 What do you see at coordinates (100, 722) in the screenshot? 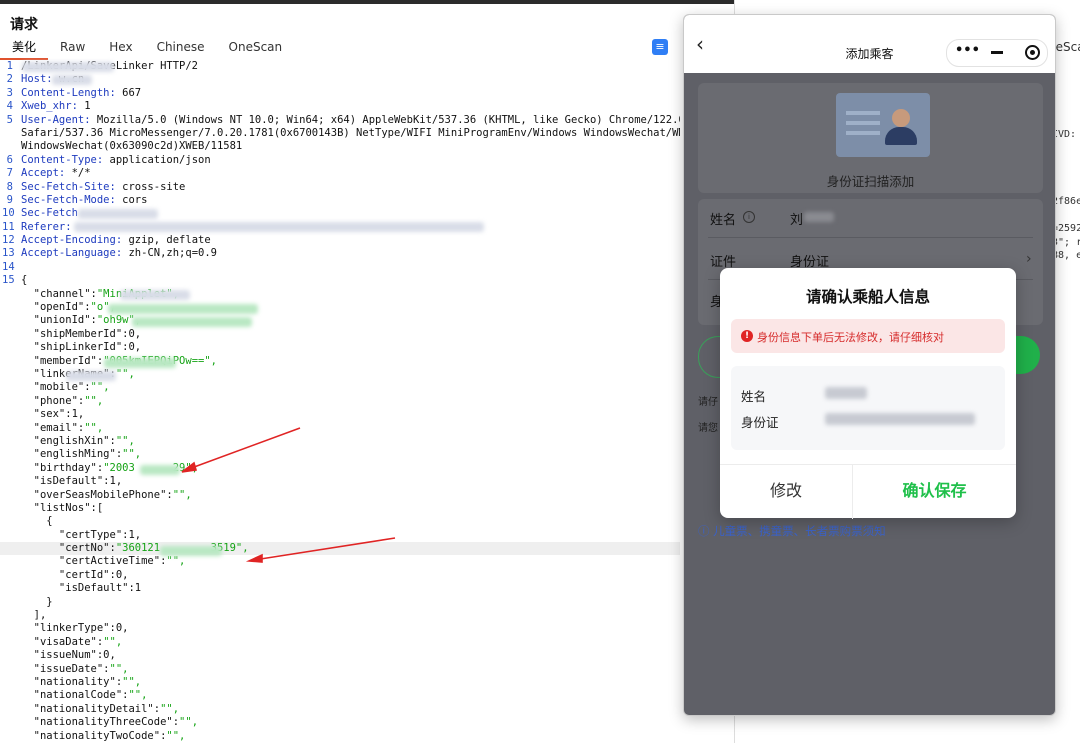
I see `code-text: "nationalityThreeCode":` at bounding box center [100, 722].